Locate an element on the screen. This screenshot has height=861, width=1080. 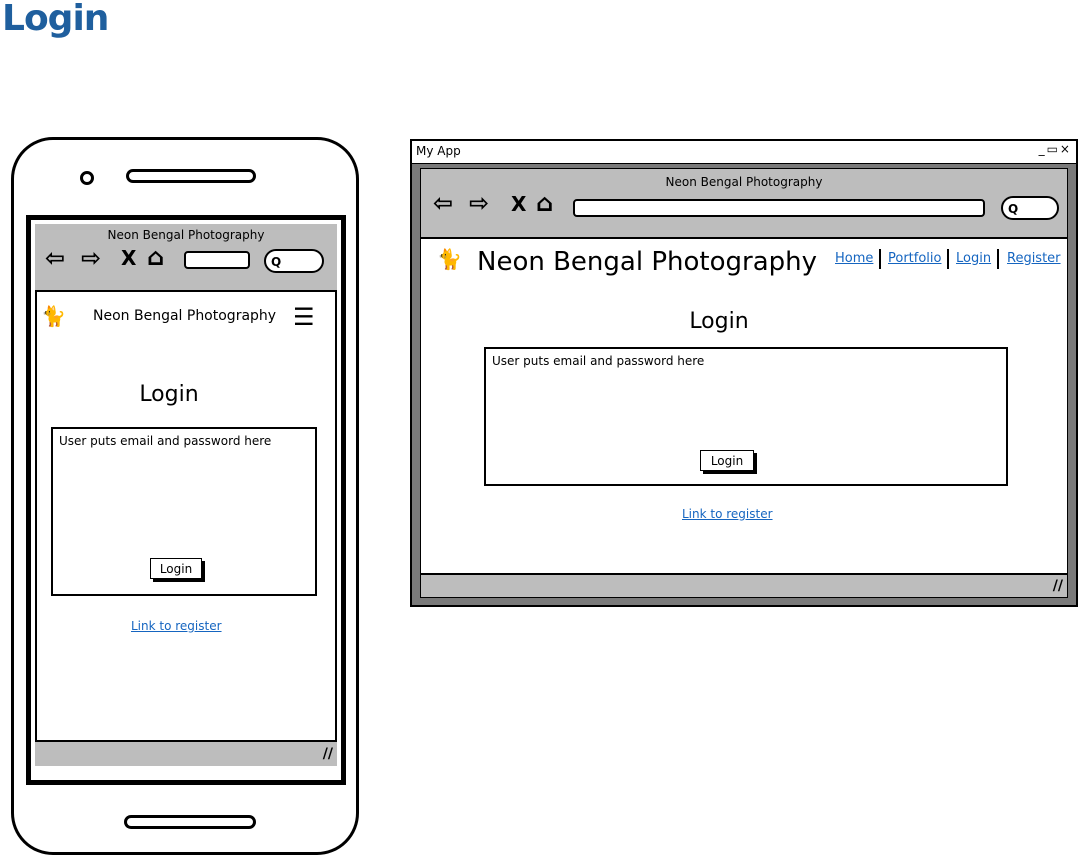
nav-link-register: Register is located at coordinates (1034, 258).